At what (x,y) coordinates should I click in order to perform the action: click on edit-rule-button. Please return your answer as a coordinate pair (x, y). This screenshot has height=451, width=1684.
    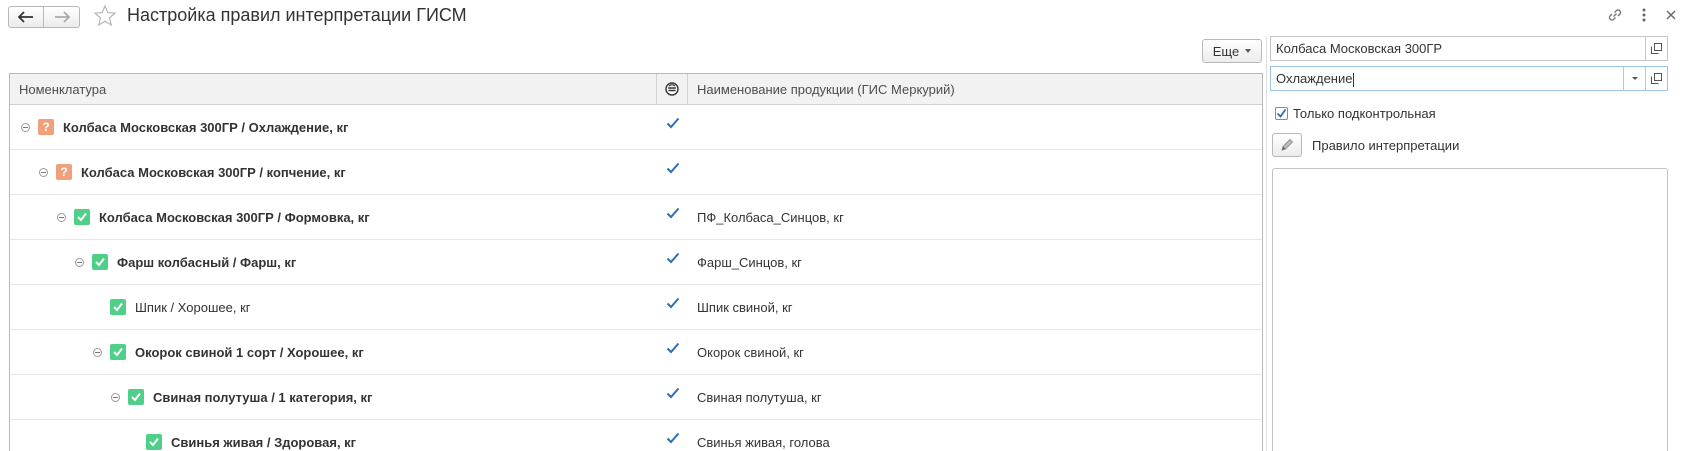
    Looking at the image, I should click on (1287, 145).